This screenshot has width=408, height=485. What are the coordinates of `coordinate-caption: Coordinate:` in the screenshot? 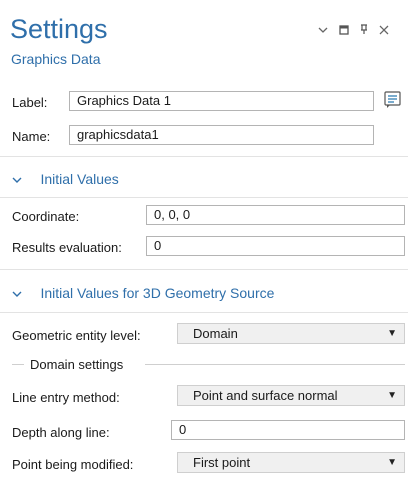 It's located at (46, 216).